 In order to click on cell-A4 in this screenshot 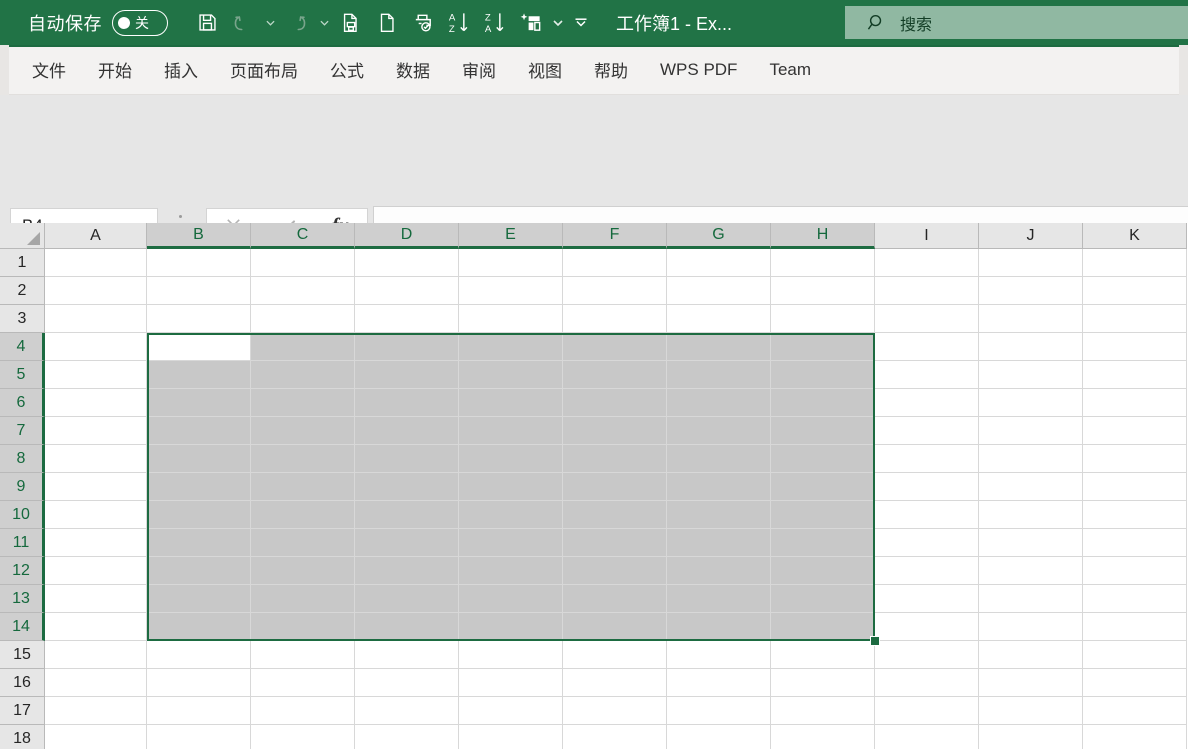, I will do `click(96, 347)`.